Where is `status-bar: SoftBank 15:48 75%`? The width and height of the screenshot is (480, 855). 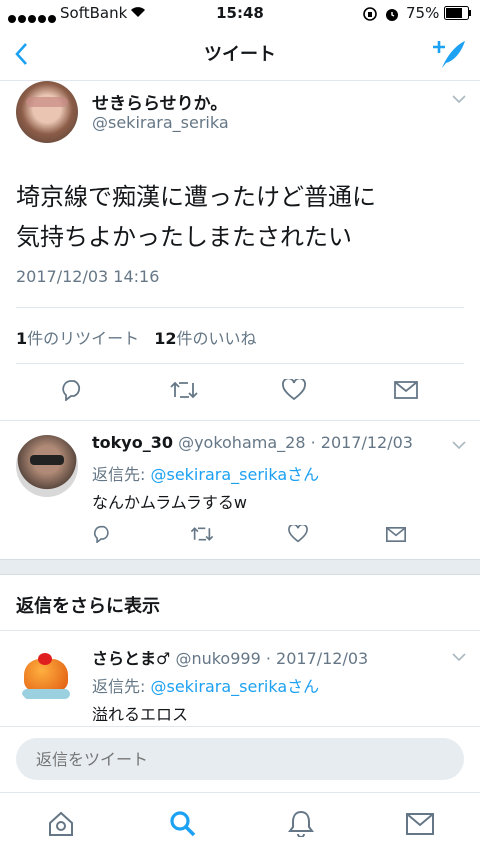 status-bar: SoftBank 15:48 75% is located at coordinates (240, 14).